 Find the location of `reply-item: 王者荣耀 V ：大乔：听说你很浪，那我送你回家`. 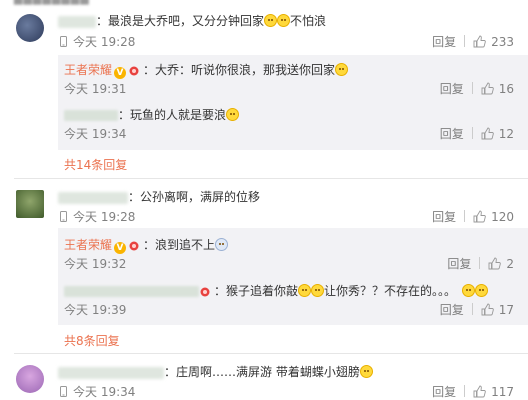

reply-item: 王者荣耀 V ：大乔：听说你很浪，那我送你回家 is located at coordinates (206, 70).